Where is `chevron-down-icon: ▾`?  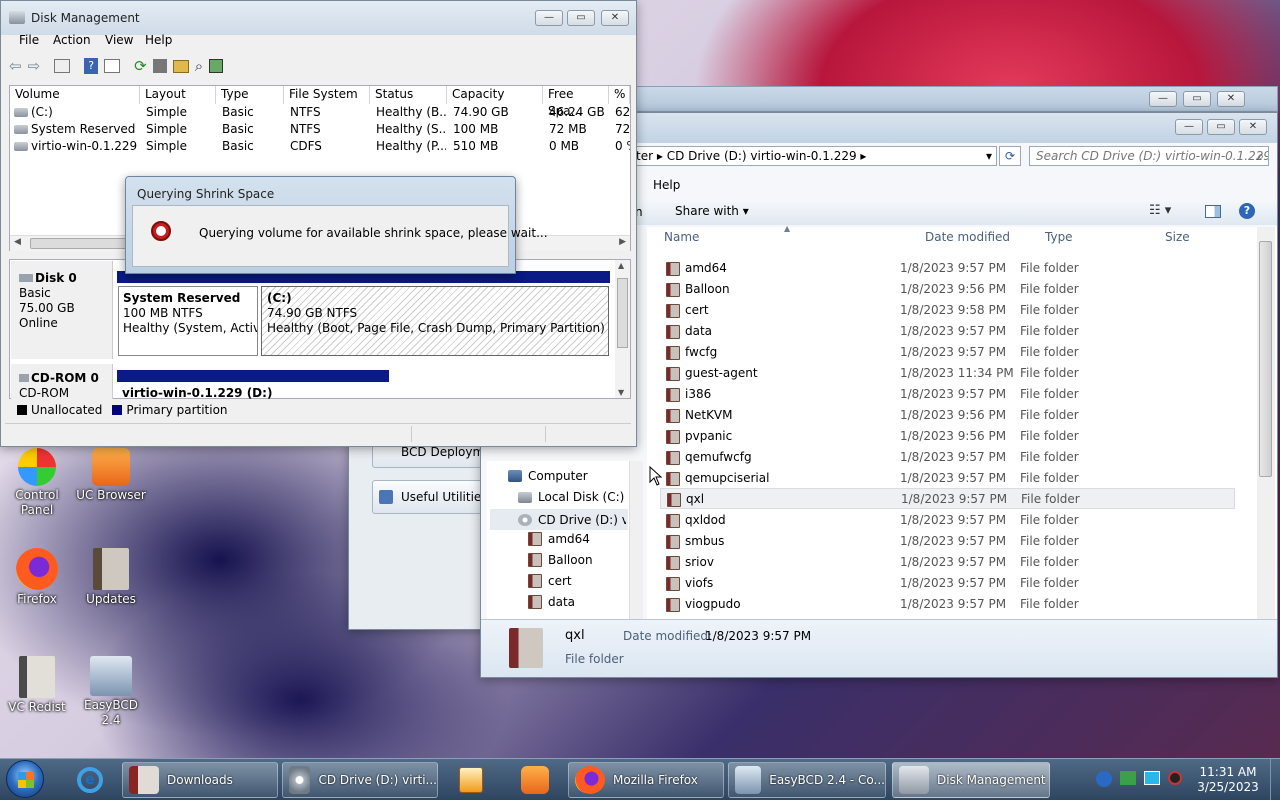 chevron-down-icon: ▾ is located at coordinates (989, 156).